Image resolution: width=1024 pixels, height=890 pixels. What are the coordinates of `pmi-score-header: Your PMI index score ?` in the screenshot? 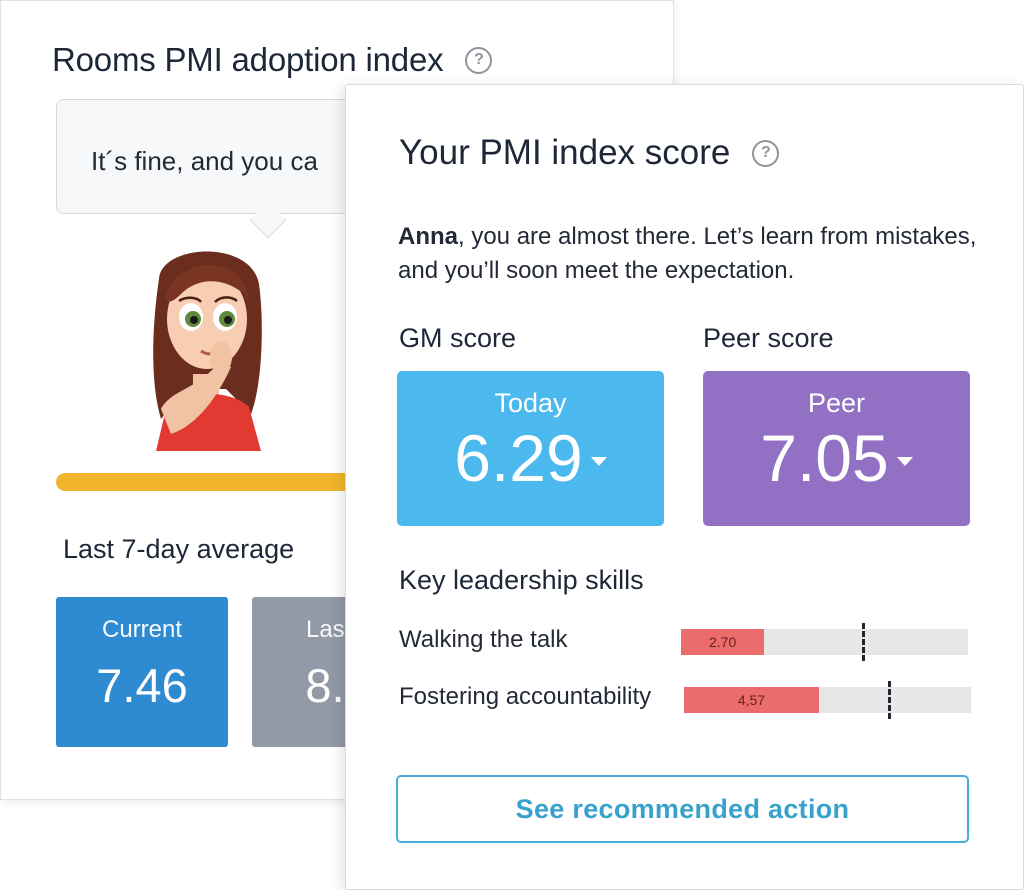 It's located at (589, 153).